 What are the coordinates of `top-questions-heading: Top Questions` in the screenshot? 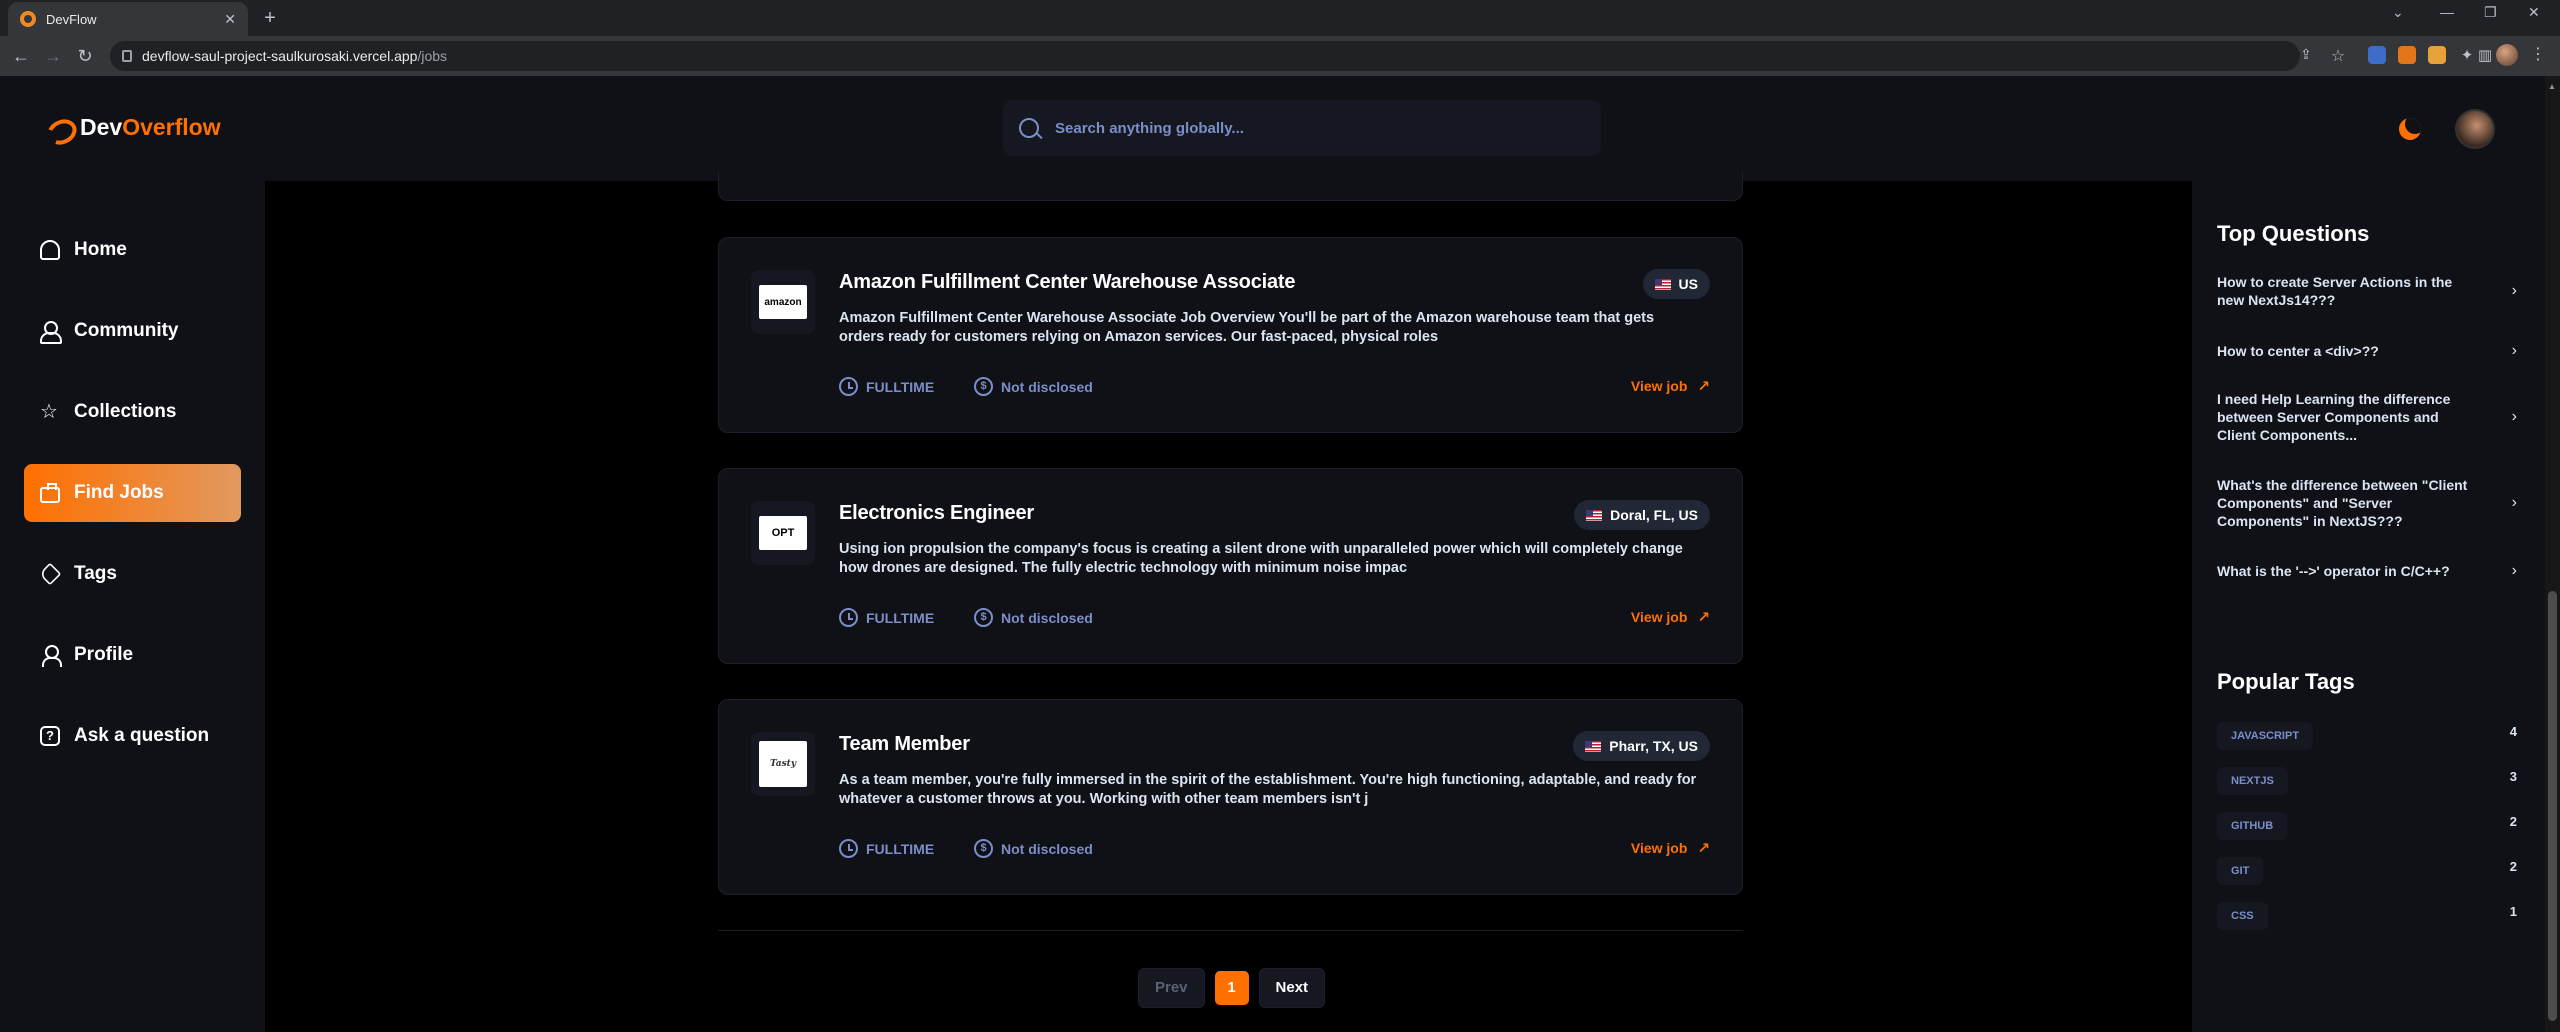 It's located at (2293, 233).